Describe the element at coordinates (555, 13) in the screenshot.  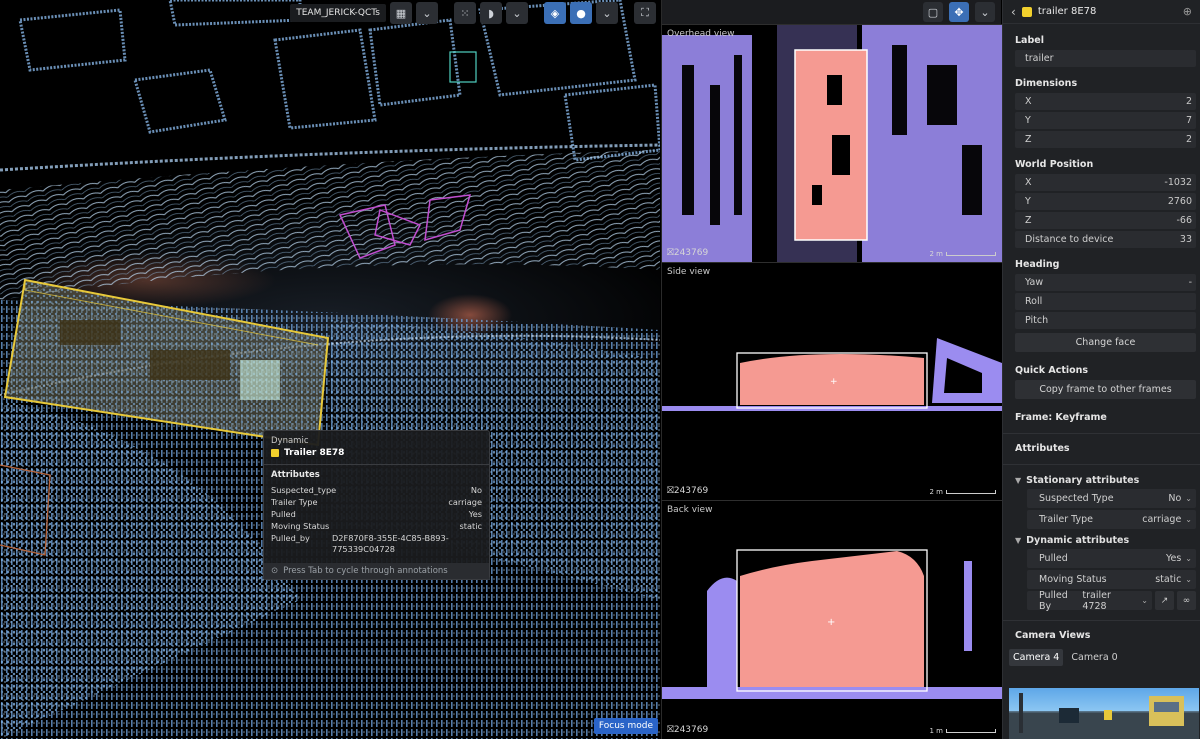
I see `layers-icon: ◈` at that location.